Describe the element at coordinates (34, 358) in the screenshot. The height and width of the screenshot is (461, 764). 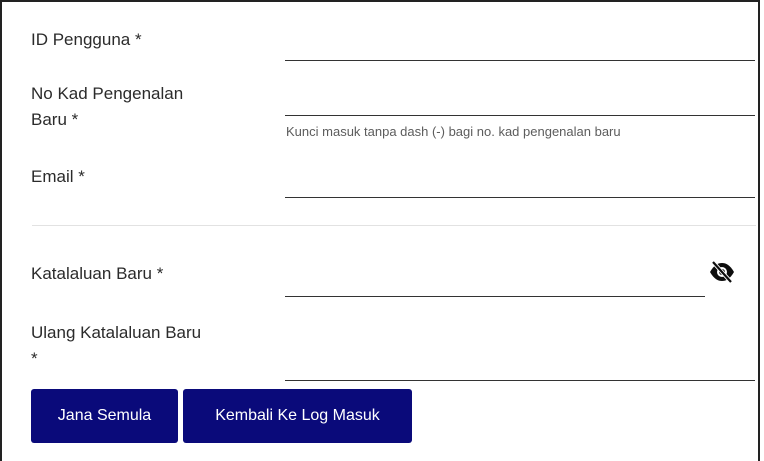
I see `repeat-password-label-line2: *` at that location.